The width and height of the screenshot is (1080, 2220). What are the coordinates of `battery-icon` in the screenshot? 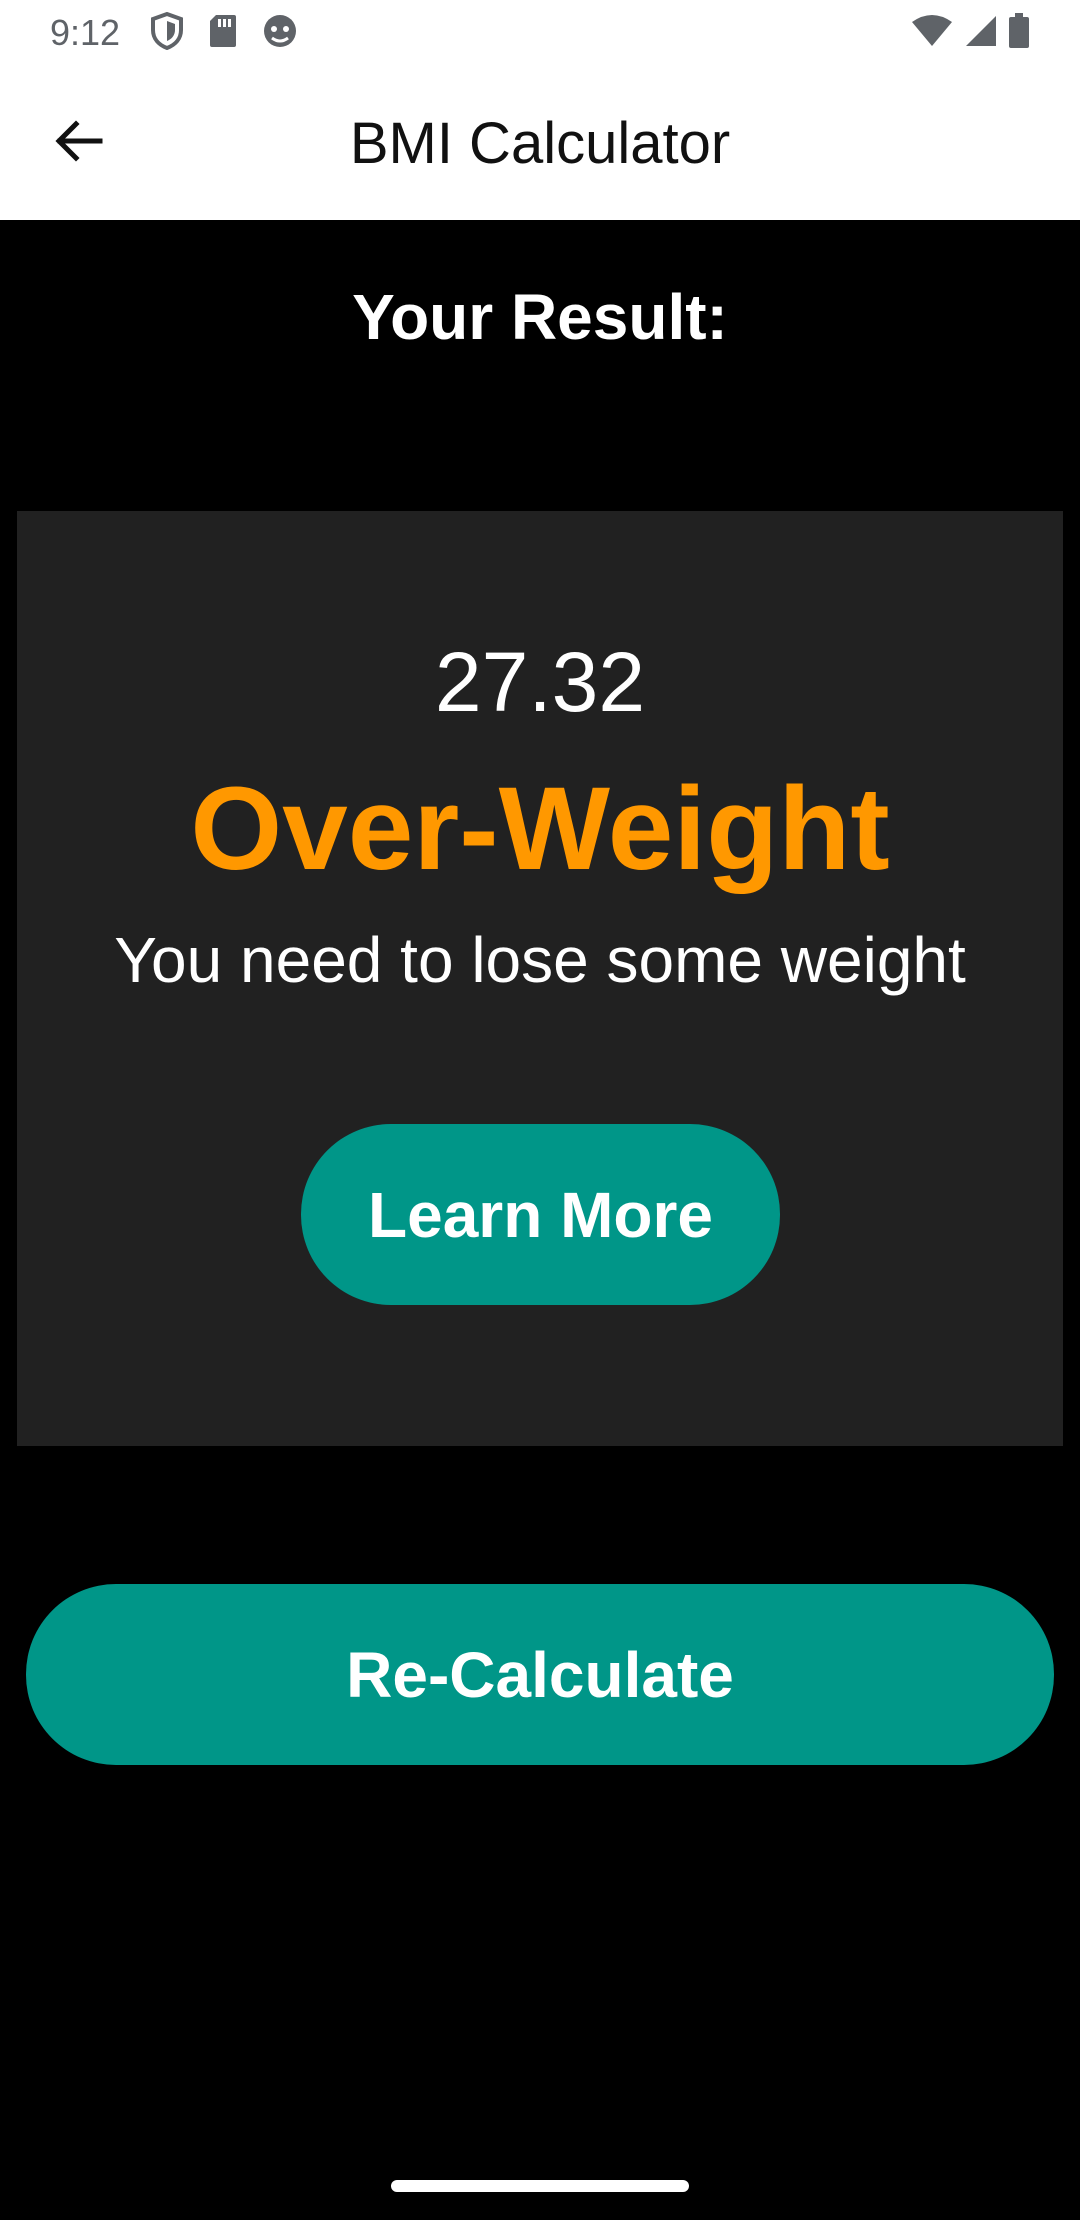 It's located at (1019, 33).